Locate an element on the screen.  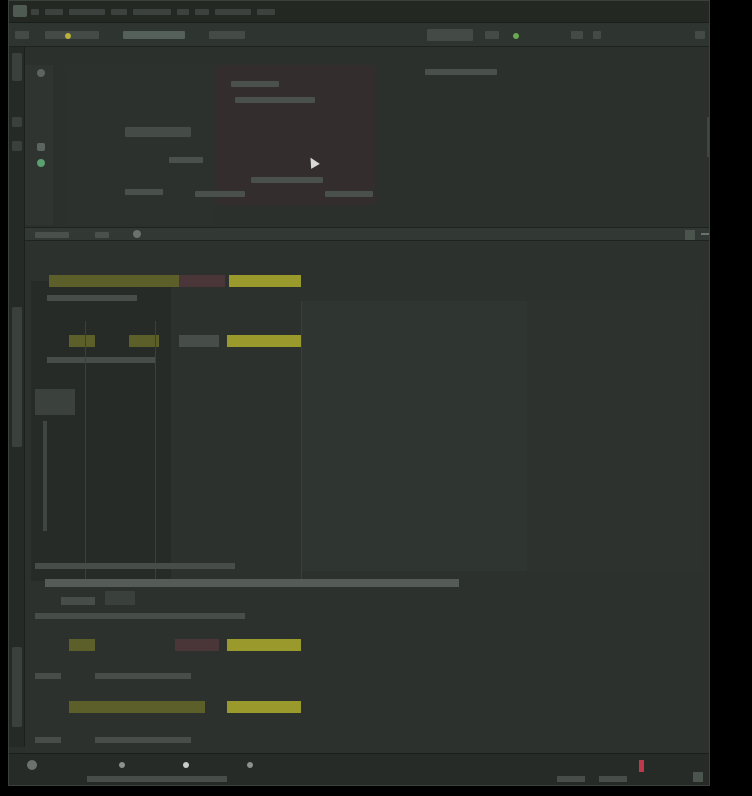
toolbar is located at coordinates (359, 35).